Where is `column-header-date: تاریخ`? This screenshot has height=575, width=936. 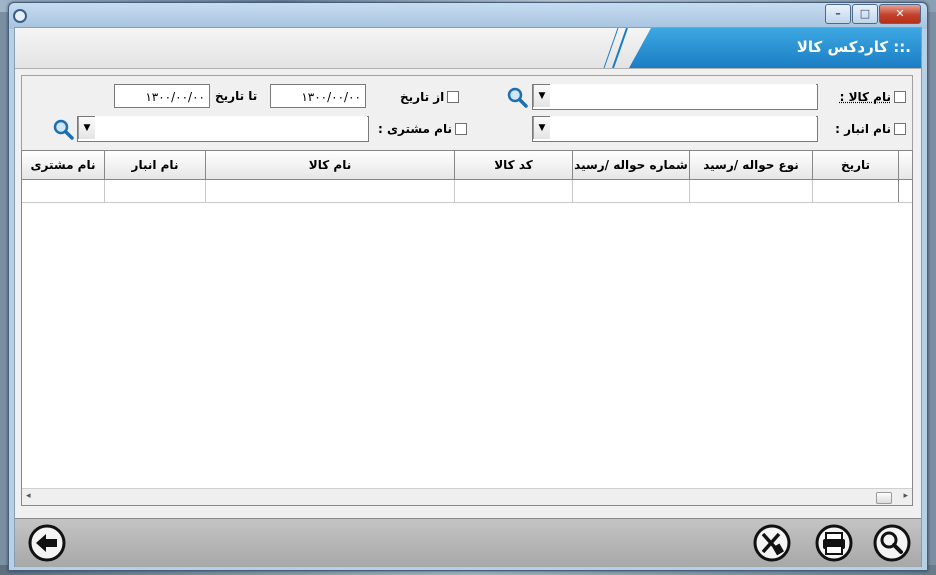 column-header-date: تاریخ is located at coordinates (855, 165).